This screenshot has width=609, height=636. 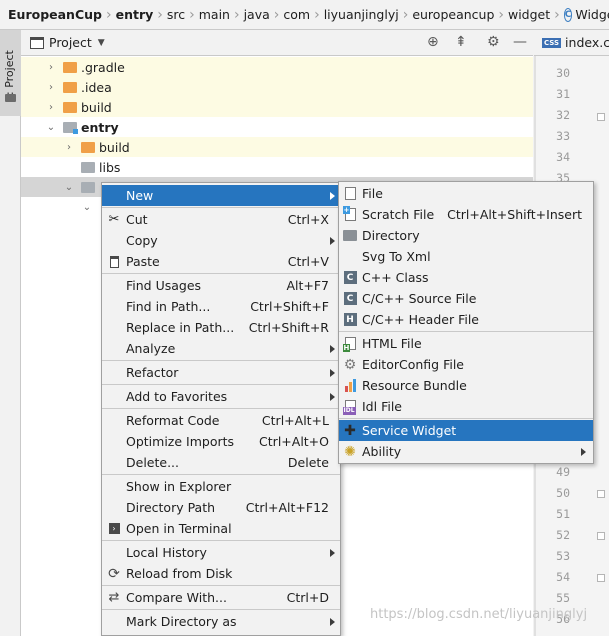 What do you see at coordinates (520, 42) in the screenshot?
I see `minimize-icon: —` at bounding box center [520, 42].